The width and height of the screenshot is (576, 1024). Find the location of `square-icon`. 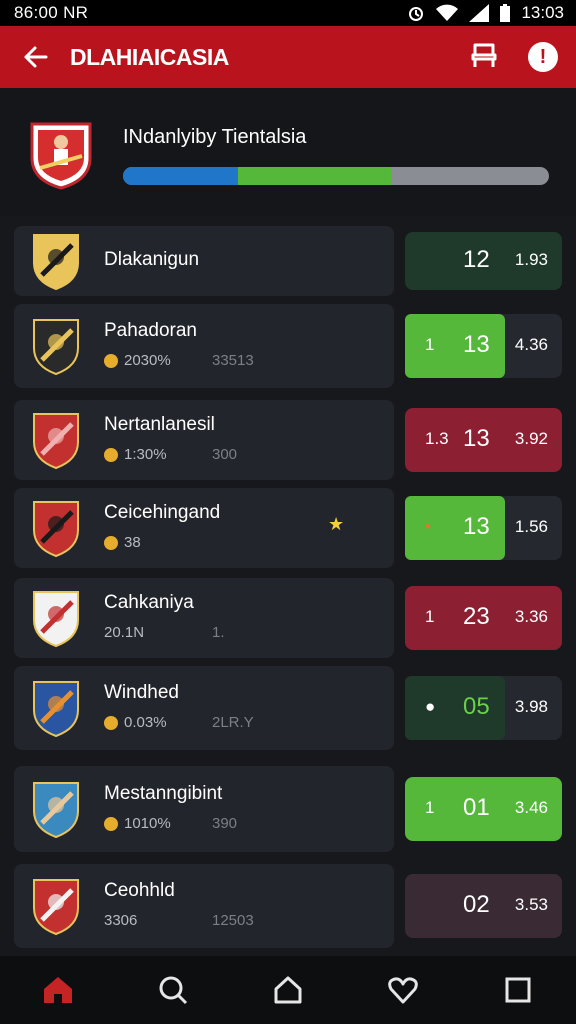

square-icon is located at coordinates (518, 990).